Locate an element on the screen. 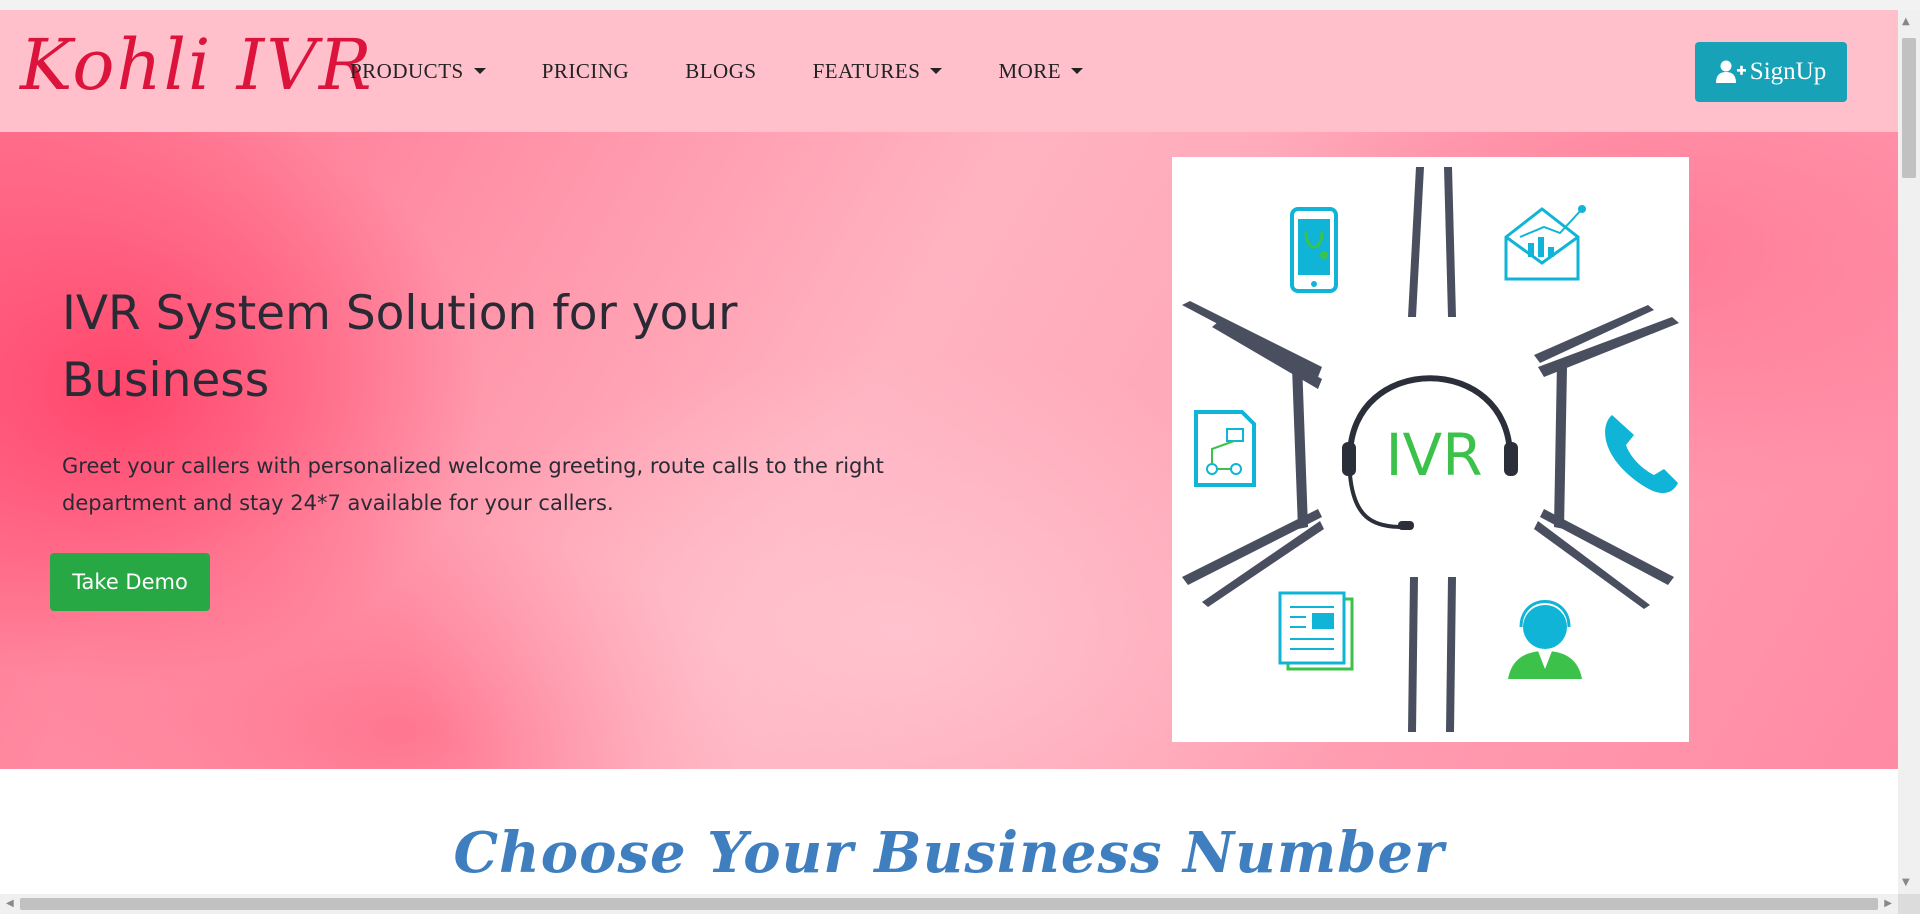 The image size is (1920, 914). phone-icon is located at coordinates (1641, 454).